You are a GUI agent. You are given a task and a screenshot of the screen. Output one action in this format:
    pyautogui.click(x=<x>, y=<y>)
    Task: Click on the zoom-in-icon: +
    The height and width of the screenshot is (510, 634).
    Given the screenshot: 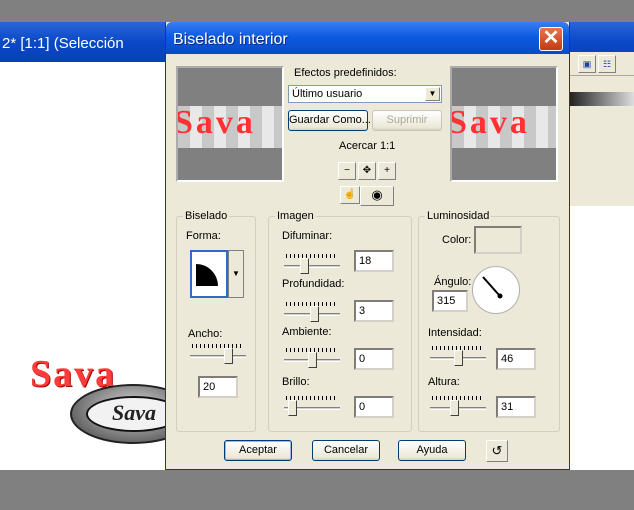 What is the action you would take?
    pyautogui.click(x=387, y=171)
    